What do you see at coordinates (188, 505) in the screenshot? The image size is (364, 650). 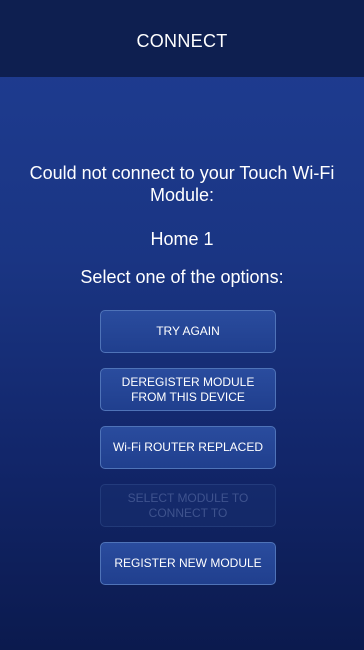 I see `select-module-button: SELECT MODULE TO CONNECT TO` at bounding box center [188, 505].